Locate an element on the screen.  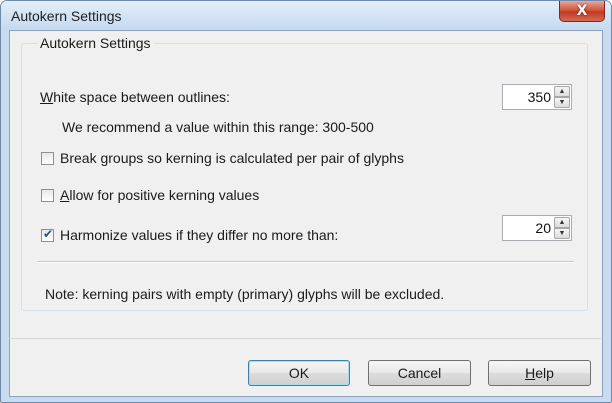
allow-positive-label: Allow for positive kerning values is located at coordinates (159, 195).